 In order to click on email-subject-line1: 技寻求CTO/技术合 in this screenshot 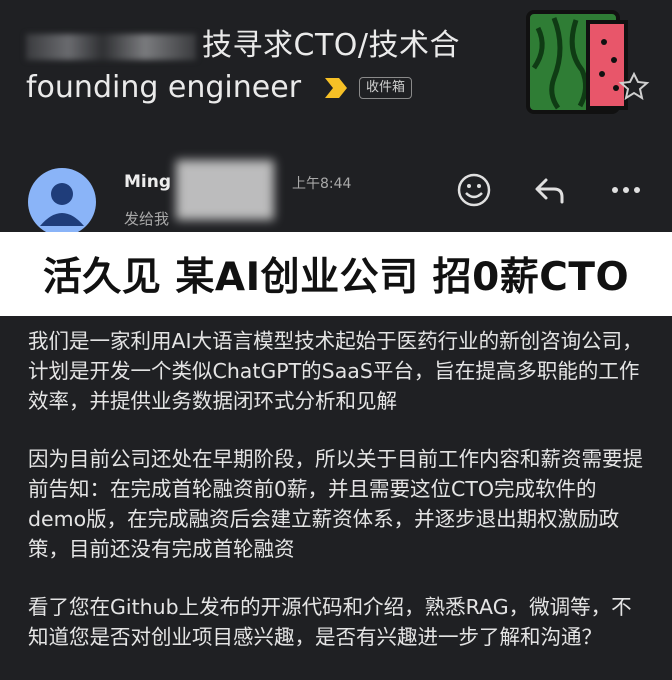, I will do `click(243, 42)`.